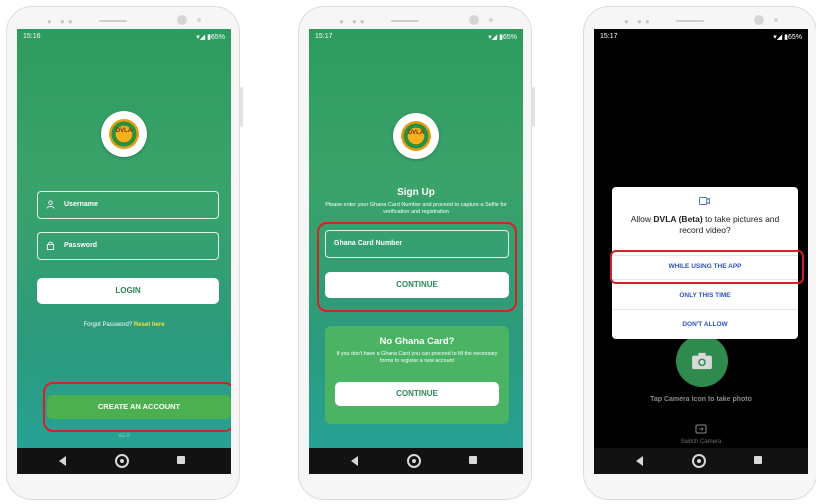  Describe the element at coordinates (704, 201) in the screenshot. I see `video-camera-icon` at that location.